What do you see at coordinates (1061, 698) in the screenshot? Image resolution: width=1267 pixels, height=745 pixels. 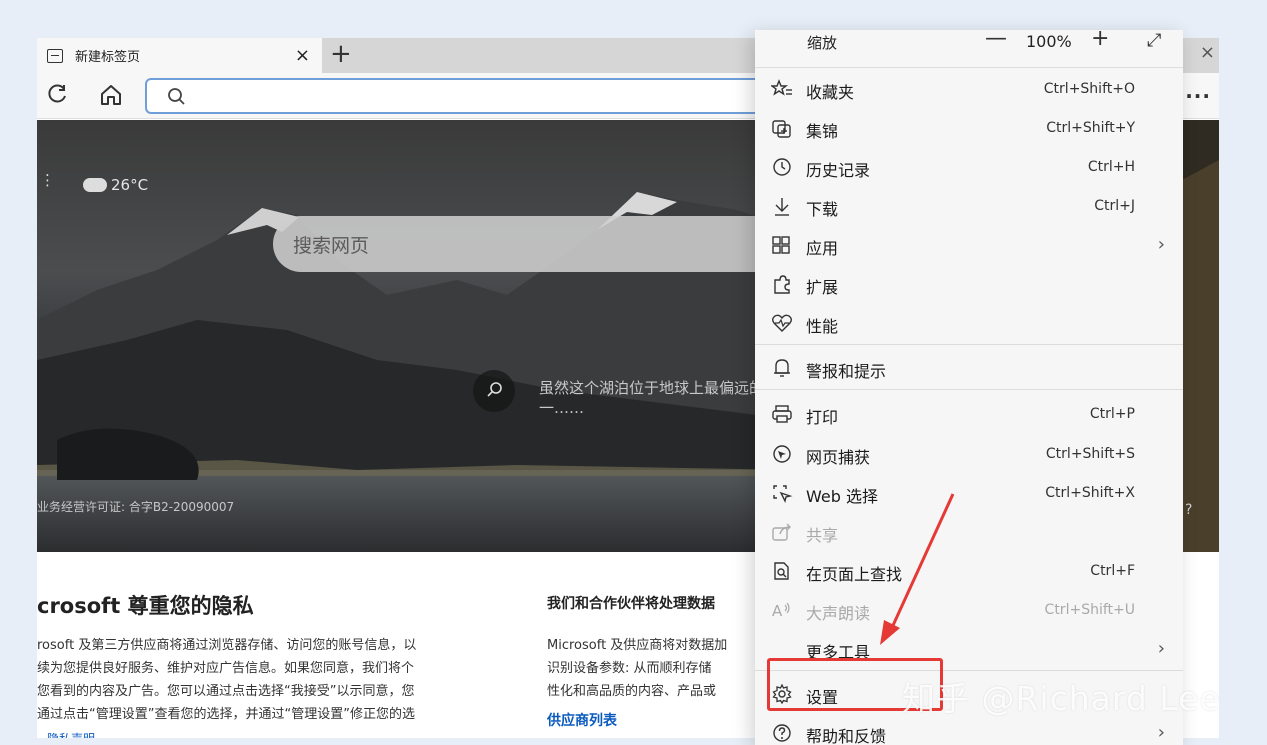 I see `watermark: 知乎 @Richard Lee` at bounding box center [1061, 698].